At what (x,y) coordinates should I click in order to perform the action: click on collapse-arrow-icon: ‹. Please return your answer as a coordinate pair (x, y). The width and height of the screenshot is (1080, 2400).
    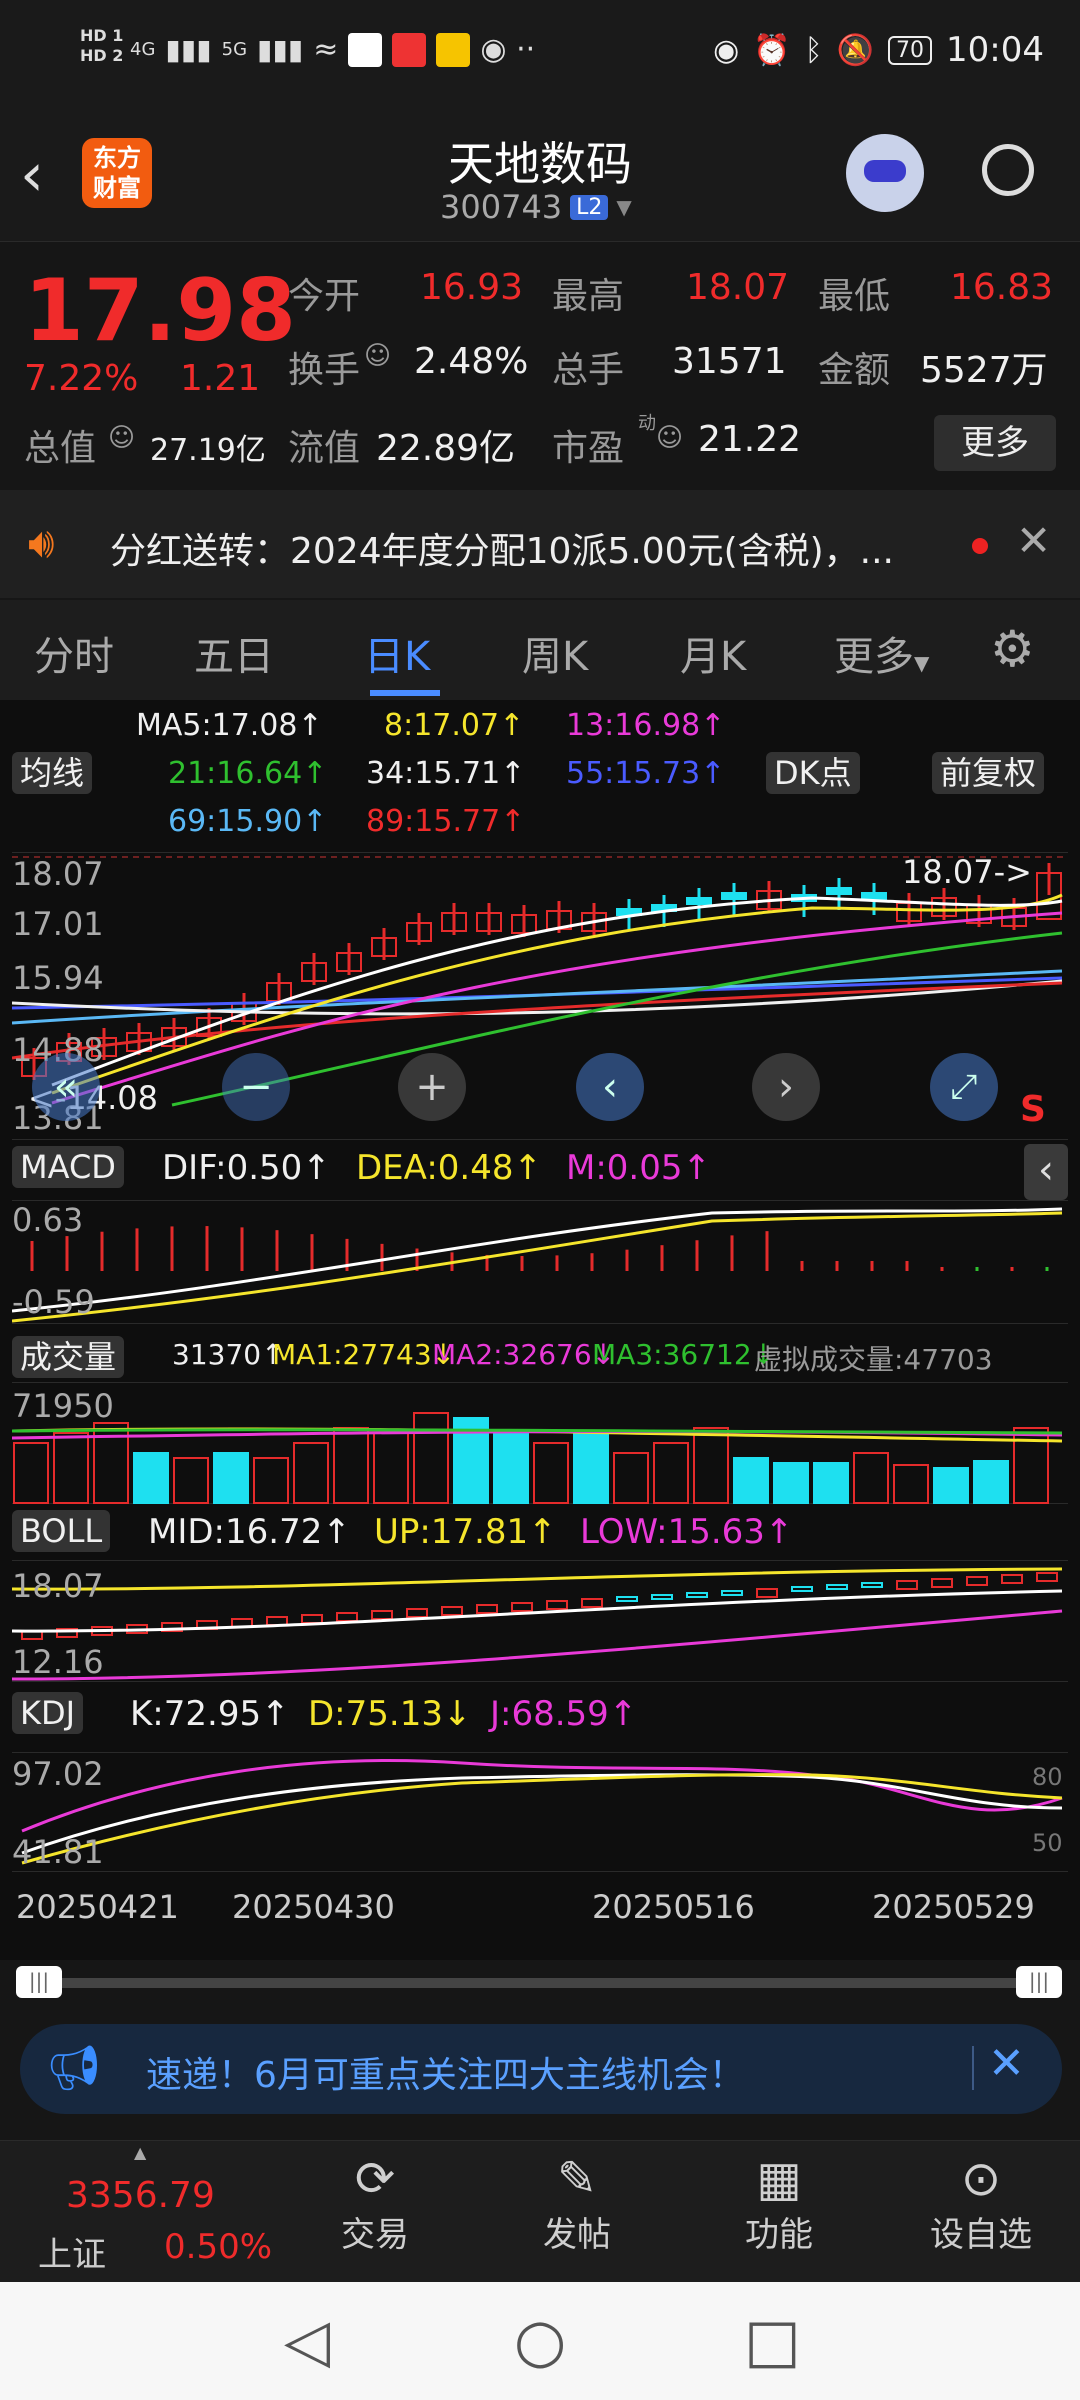
    Looking at the image, I should click on (1046, 1172).